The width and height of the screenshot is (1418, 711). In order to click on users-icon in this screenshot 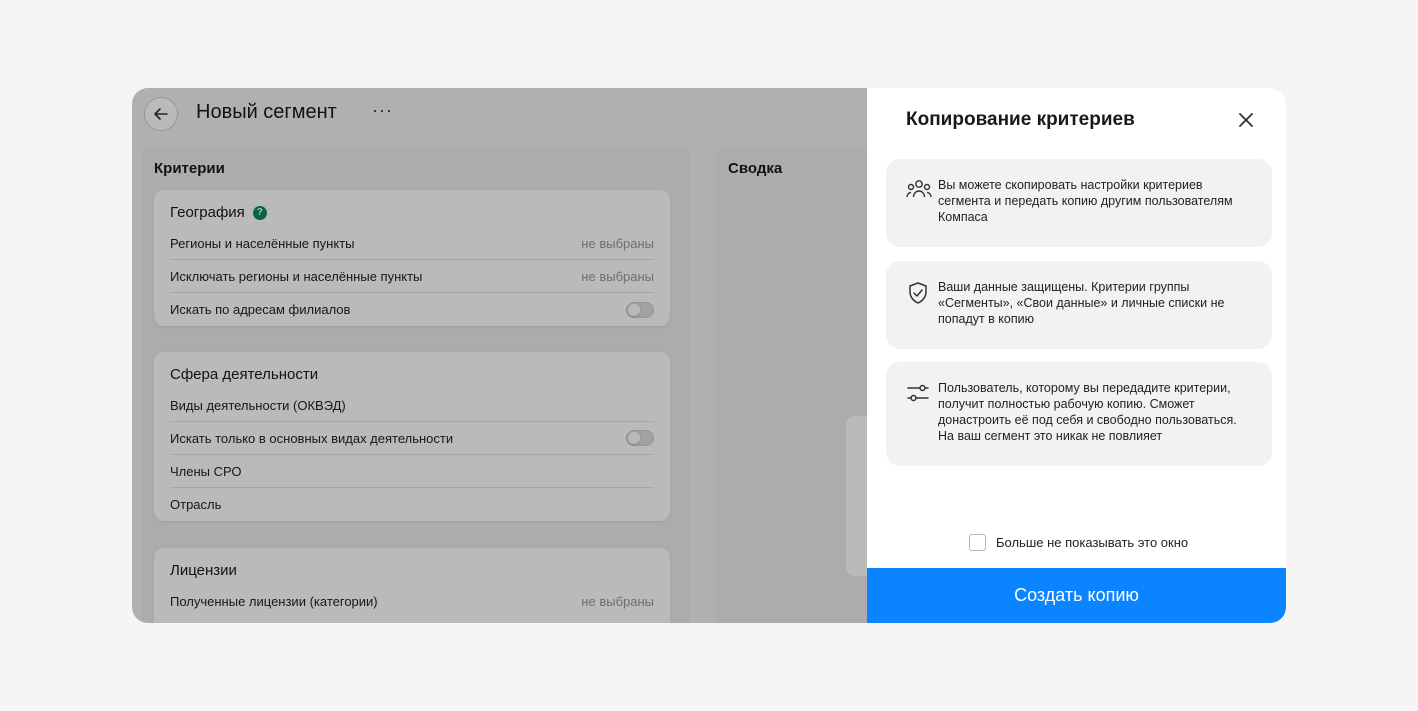, I will do `click(919, 213)`.